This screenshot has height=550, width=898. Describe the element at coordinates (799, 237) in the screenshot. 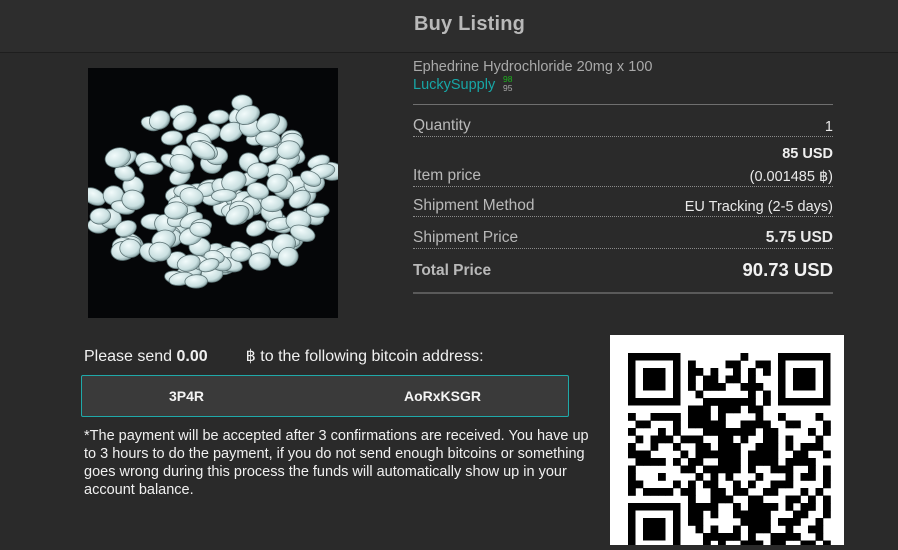

I see `shipment-price-value: 5.75 USD` at that location.